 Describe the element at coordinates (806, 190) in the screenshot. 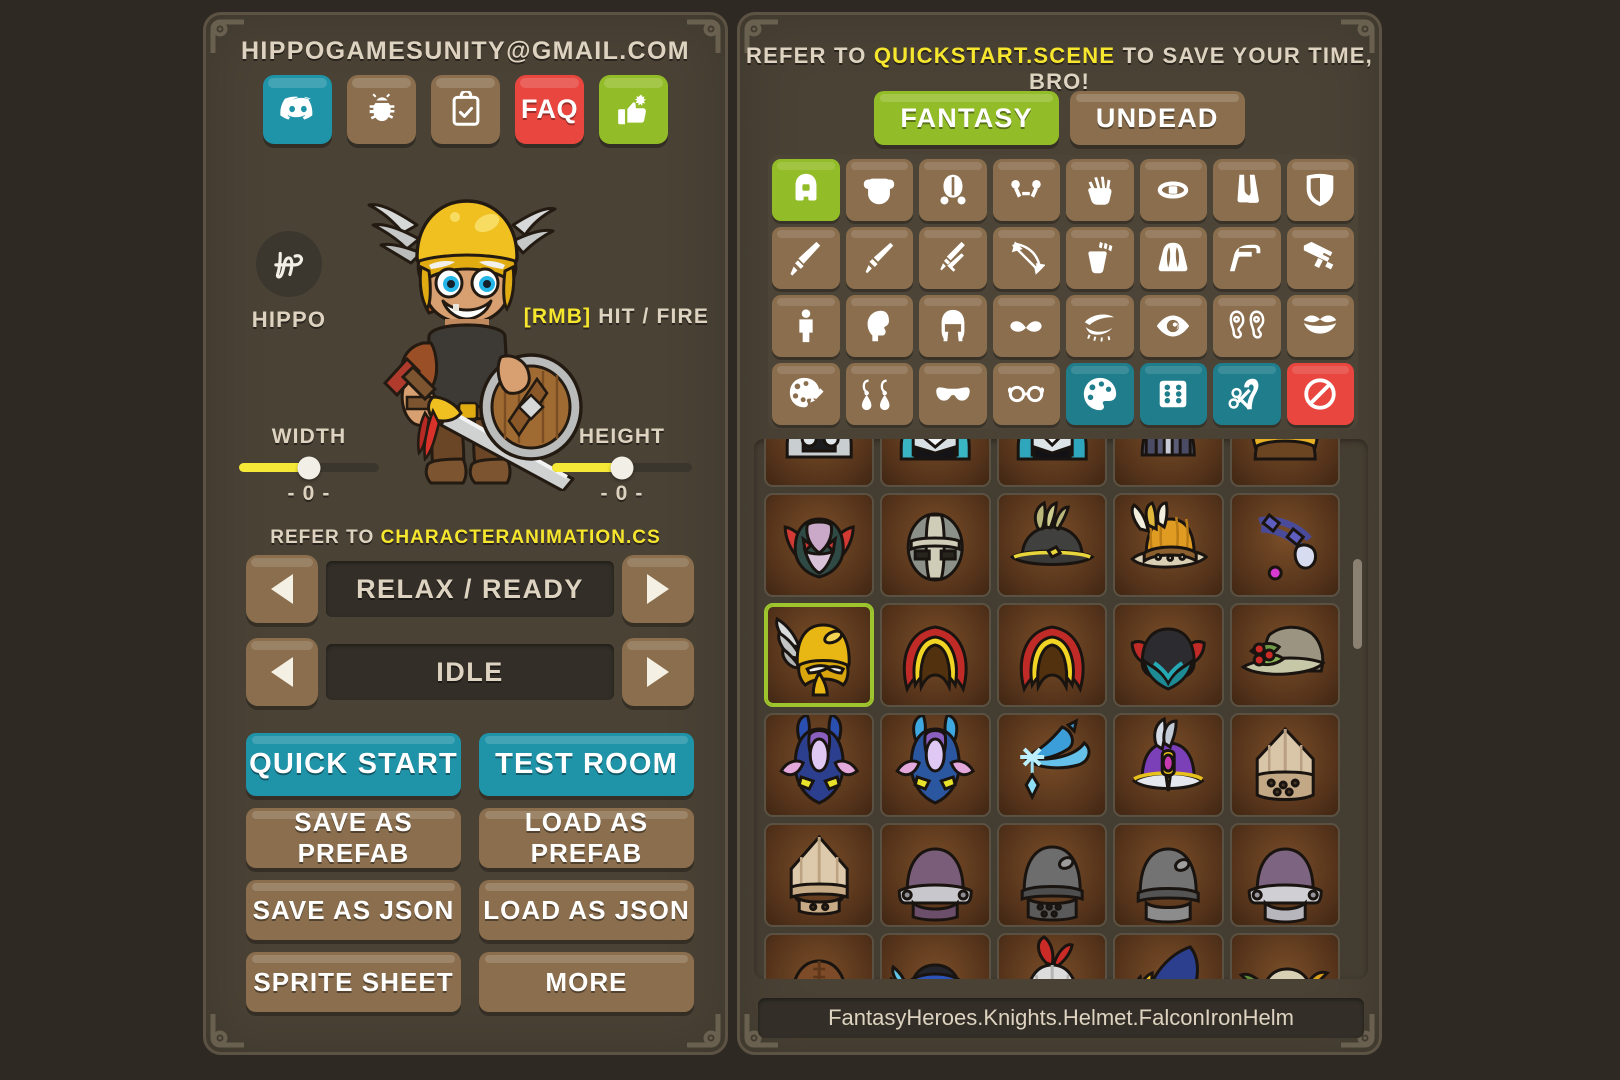

I see `category-helmet` at that location.